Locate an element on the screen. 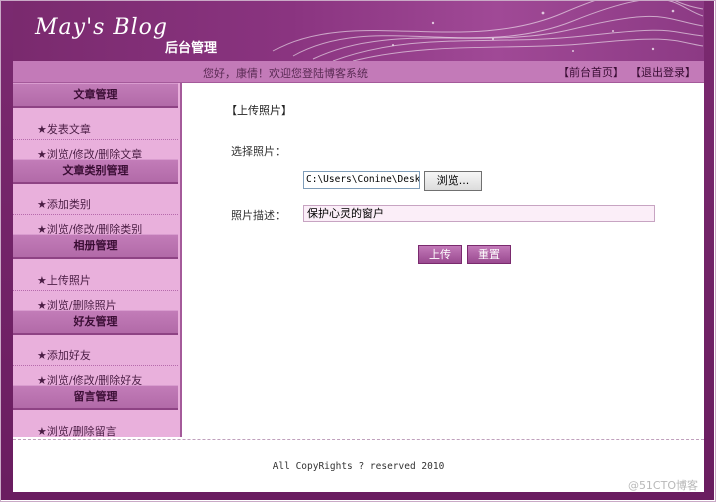 This screenshot has height=502, width=716. sidebar-section-articles: 文章管理 is located at coordinates (95, 95).